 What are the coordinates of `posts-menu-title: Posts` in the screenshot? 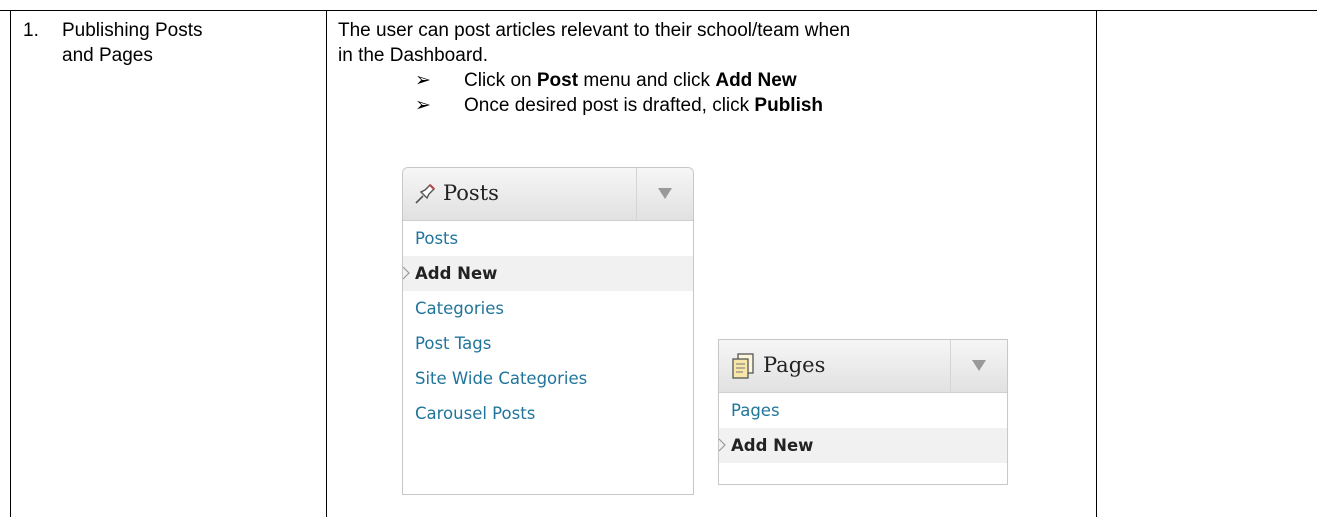 It's located at (471, 193).